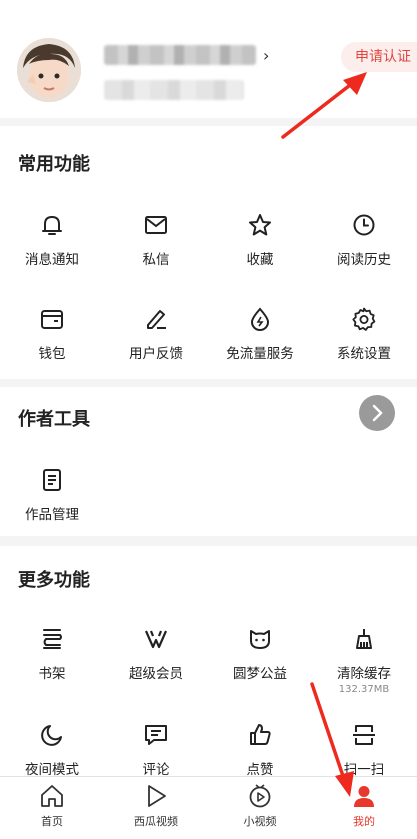 The image size is (417, 839). Describe the element at coordinates (54, 164) in the screenshot. I see `section-title: 常用功能` at that location.